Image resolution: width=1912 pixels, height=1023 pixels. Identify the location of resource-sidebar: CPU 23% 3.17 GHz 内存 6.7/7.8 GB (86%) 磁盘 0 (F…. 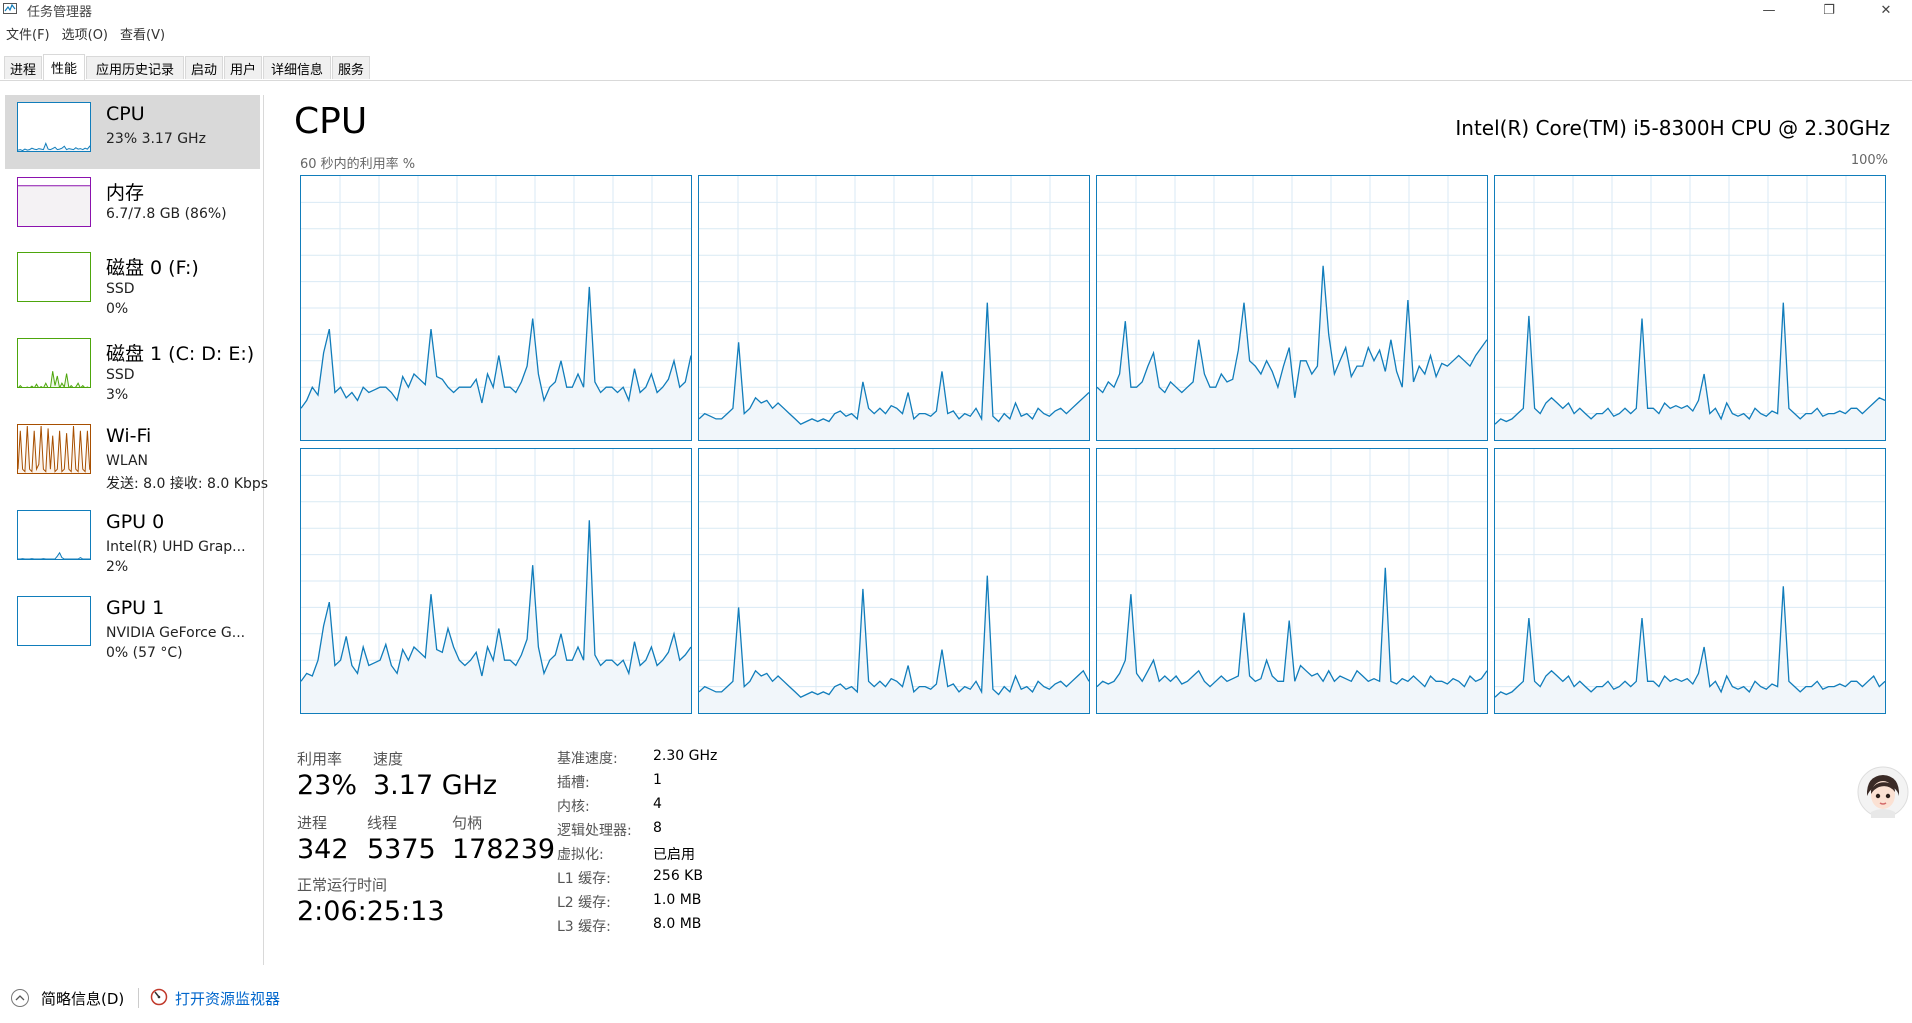
(134, 530).